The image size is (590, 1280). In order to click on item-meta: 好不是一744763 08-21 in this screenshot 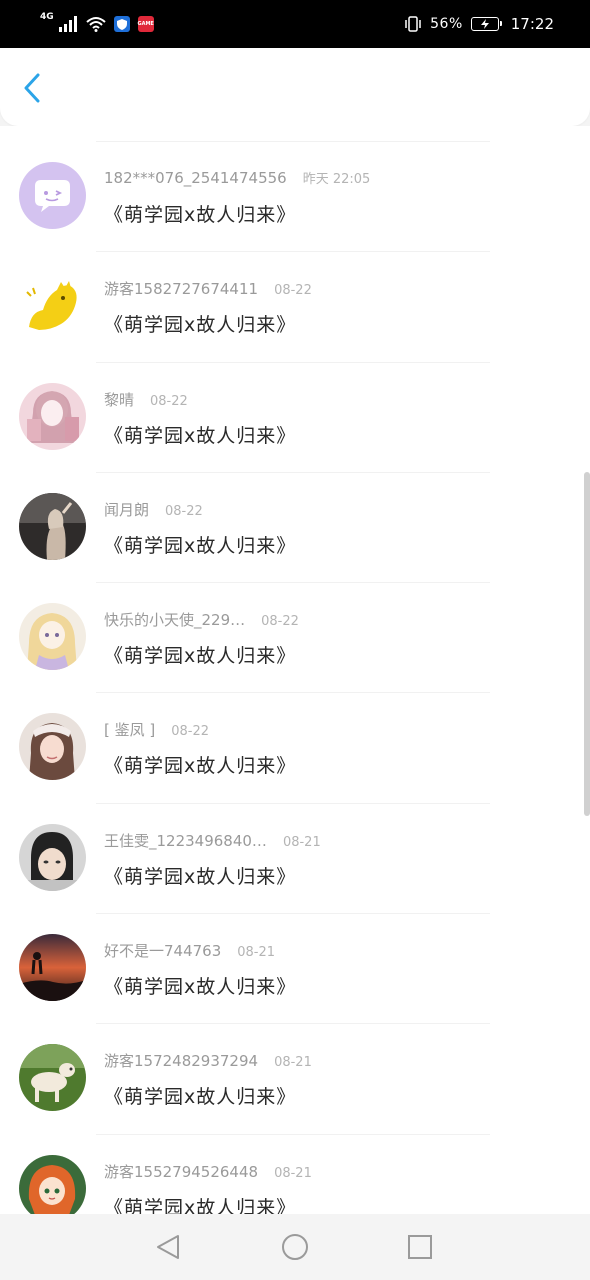, I will do `click(189, 950)`.